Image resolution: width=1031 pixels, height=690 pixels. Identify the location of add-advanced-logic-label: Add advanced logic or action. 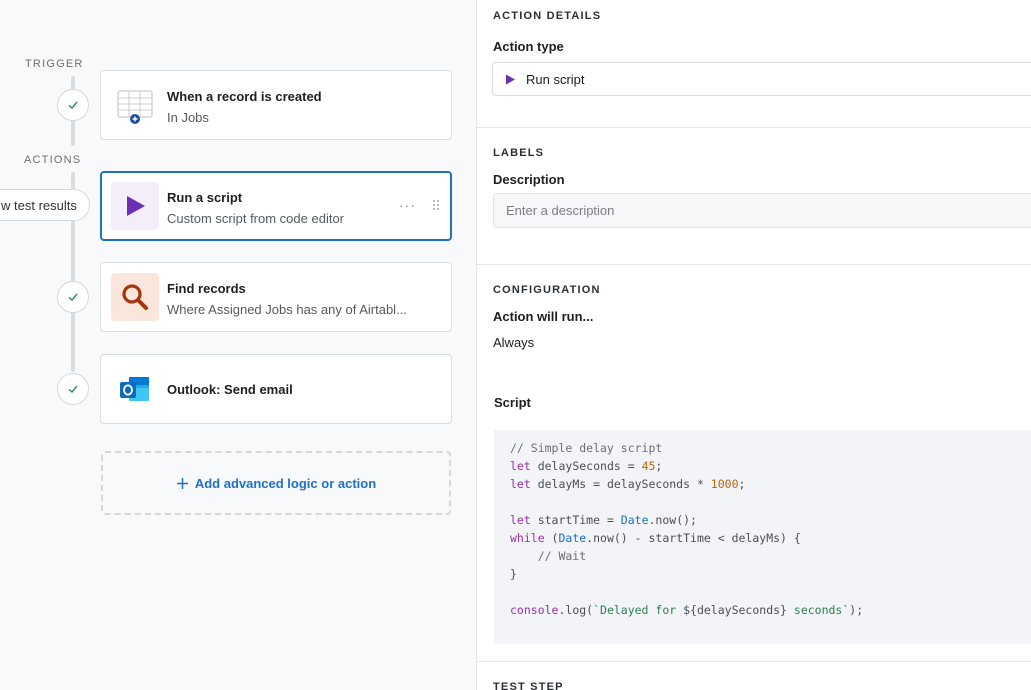
(285, 483).